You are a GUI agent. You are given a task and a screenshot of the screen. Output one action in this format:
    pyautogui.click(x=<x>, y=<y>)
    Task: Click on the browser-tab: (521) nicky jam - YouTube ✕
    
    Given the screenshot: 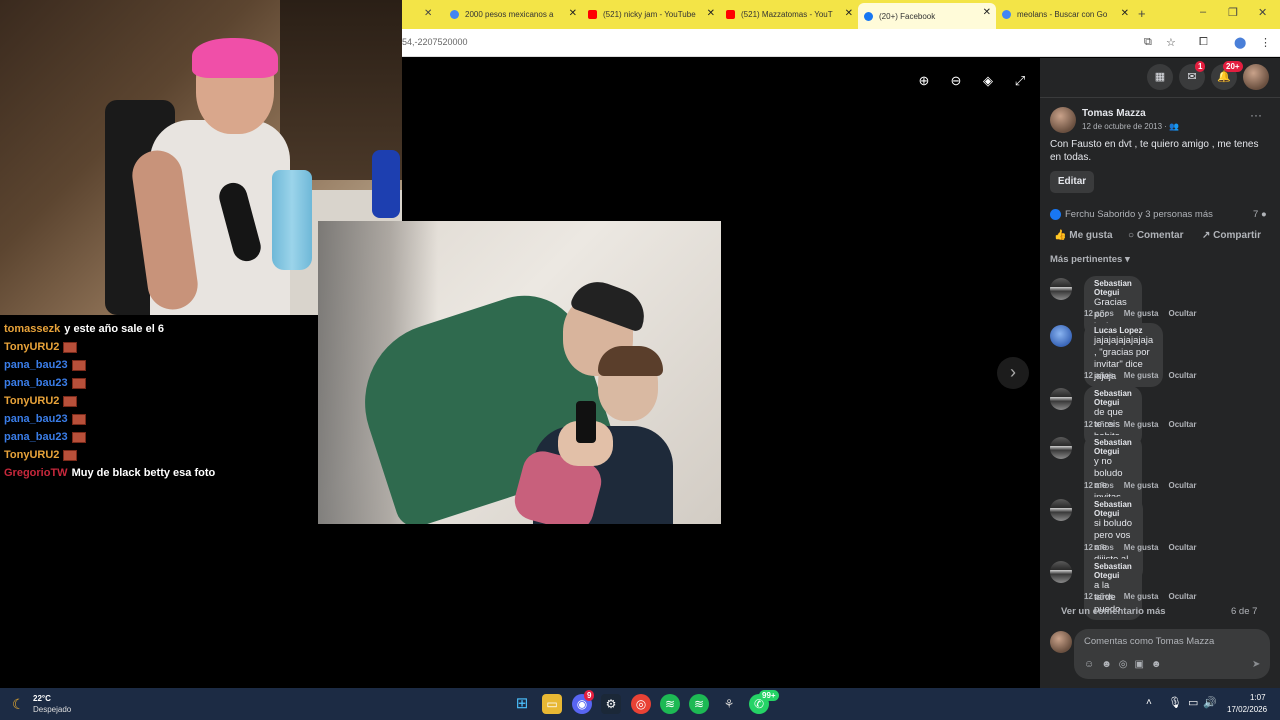 What is the action you would take?
    pyautogui.click(x=651, y=14)
    